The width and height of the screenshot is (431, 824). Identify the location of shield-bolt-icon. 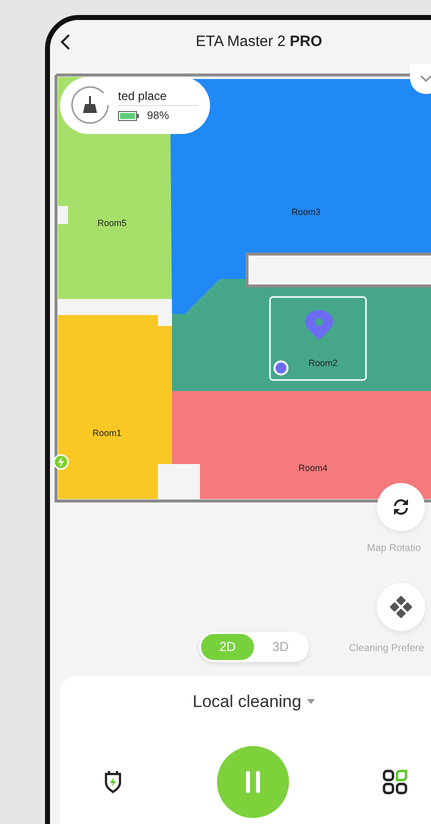
(113, 782).